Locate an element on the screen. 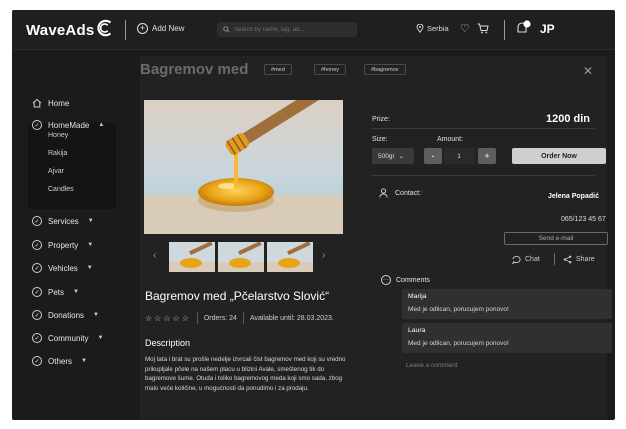 The image size is (626, 429). chevron-left-icon: ‹ is located at coordinates (154, 255).